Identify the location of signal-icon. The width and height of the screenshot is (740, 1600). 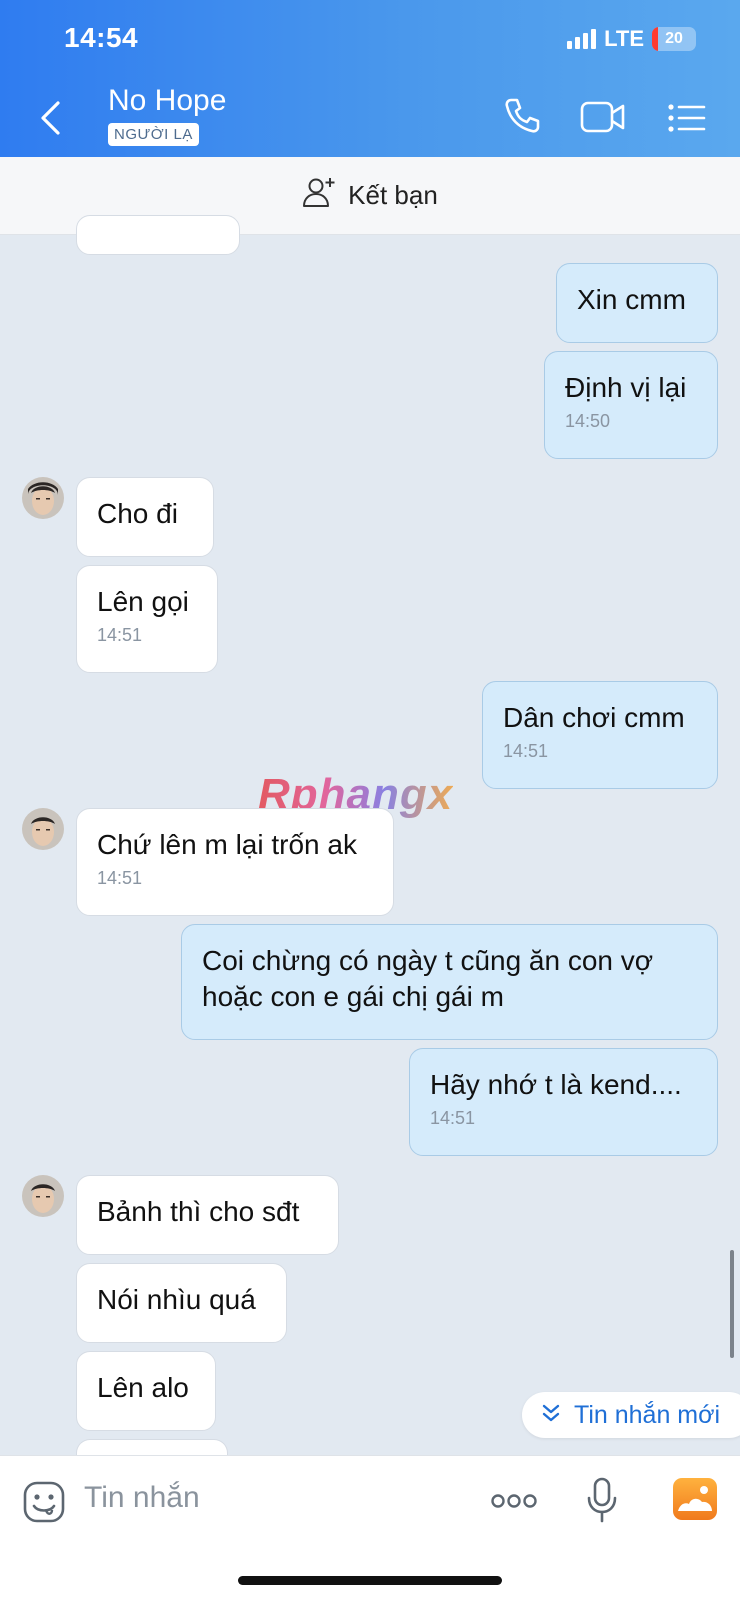
(582, 39).